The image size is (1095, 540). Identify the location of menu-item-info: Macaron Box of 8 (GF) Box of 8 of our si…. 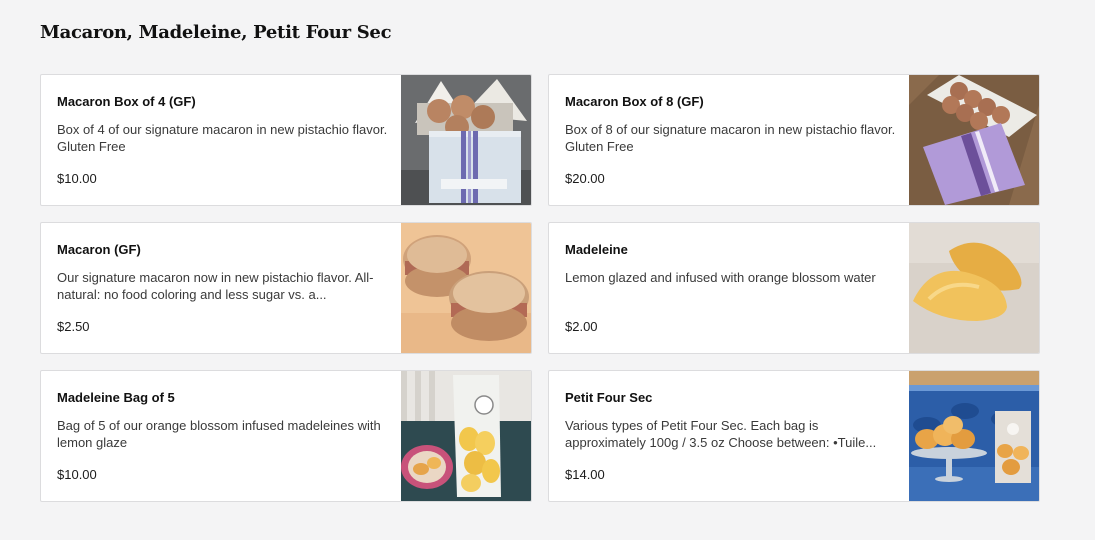
(733, 140).